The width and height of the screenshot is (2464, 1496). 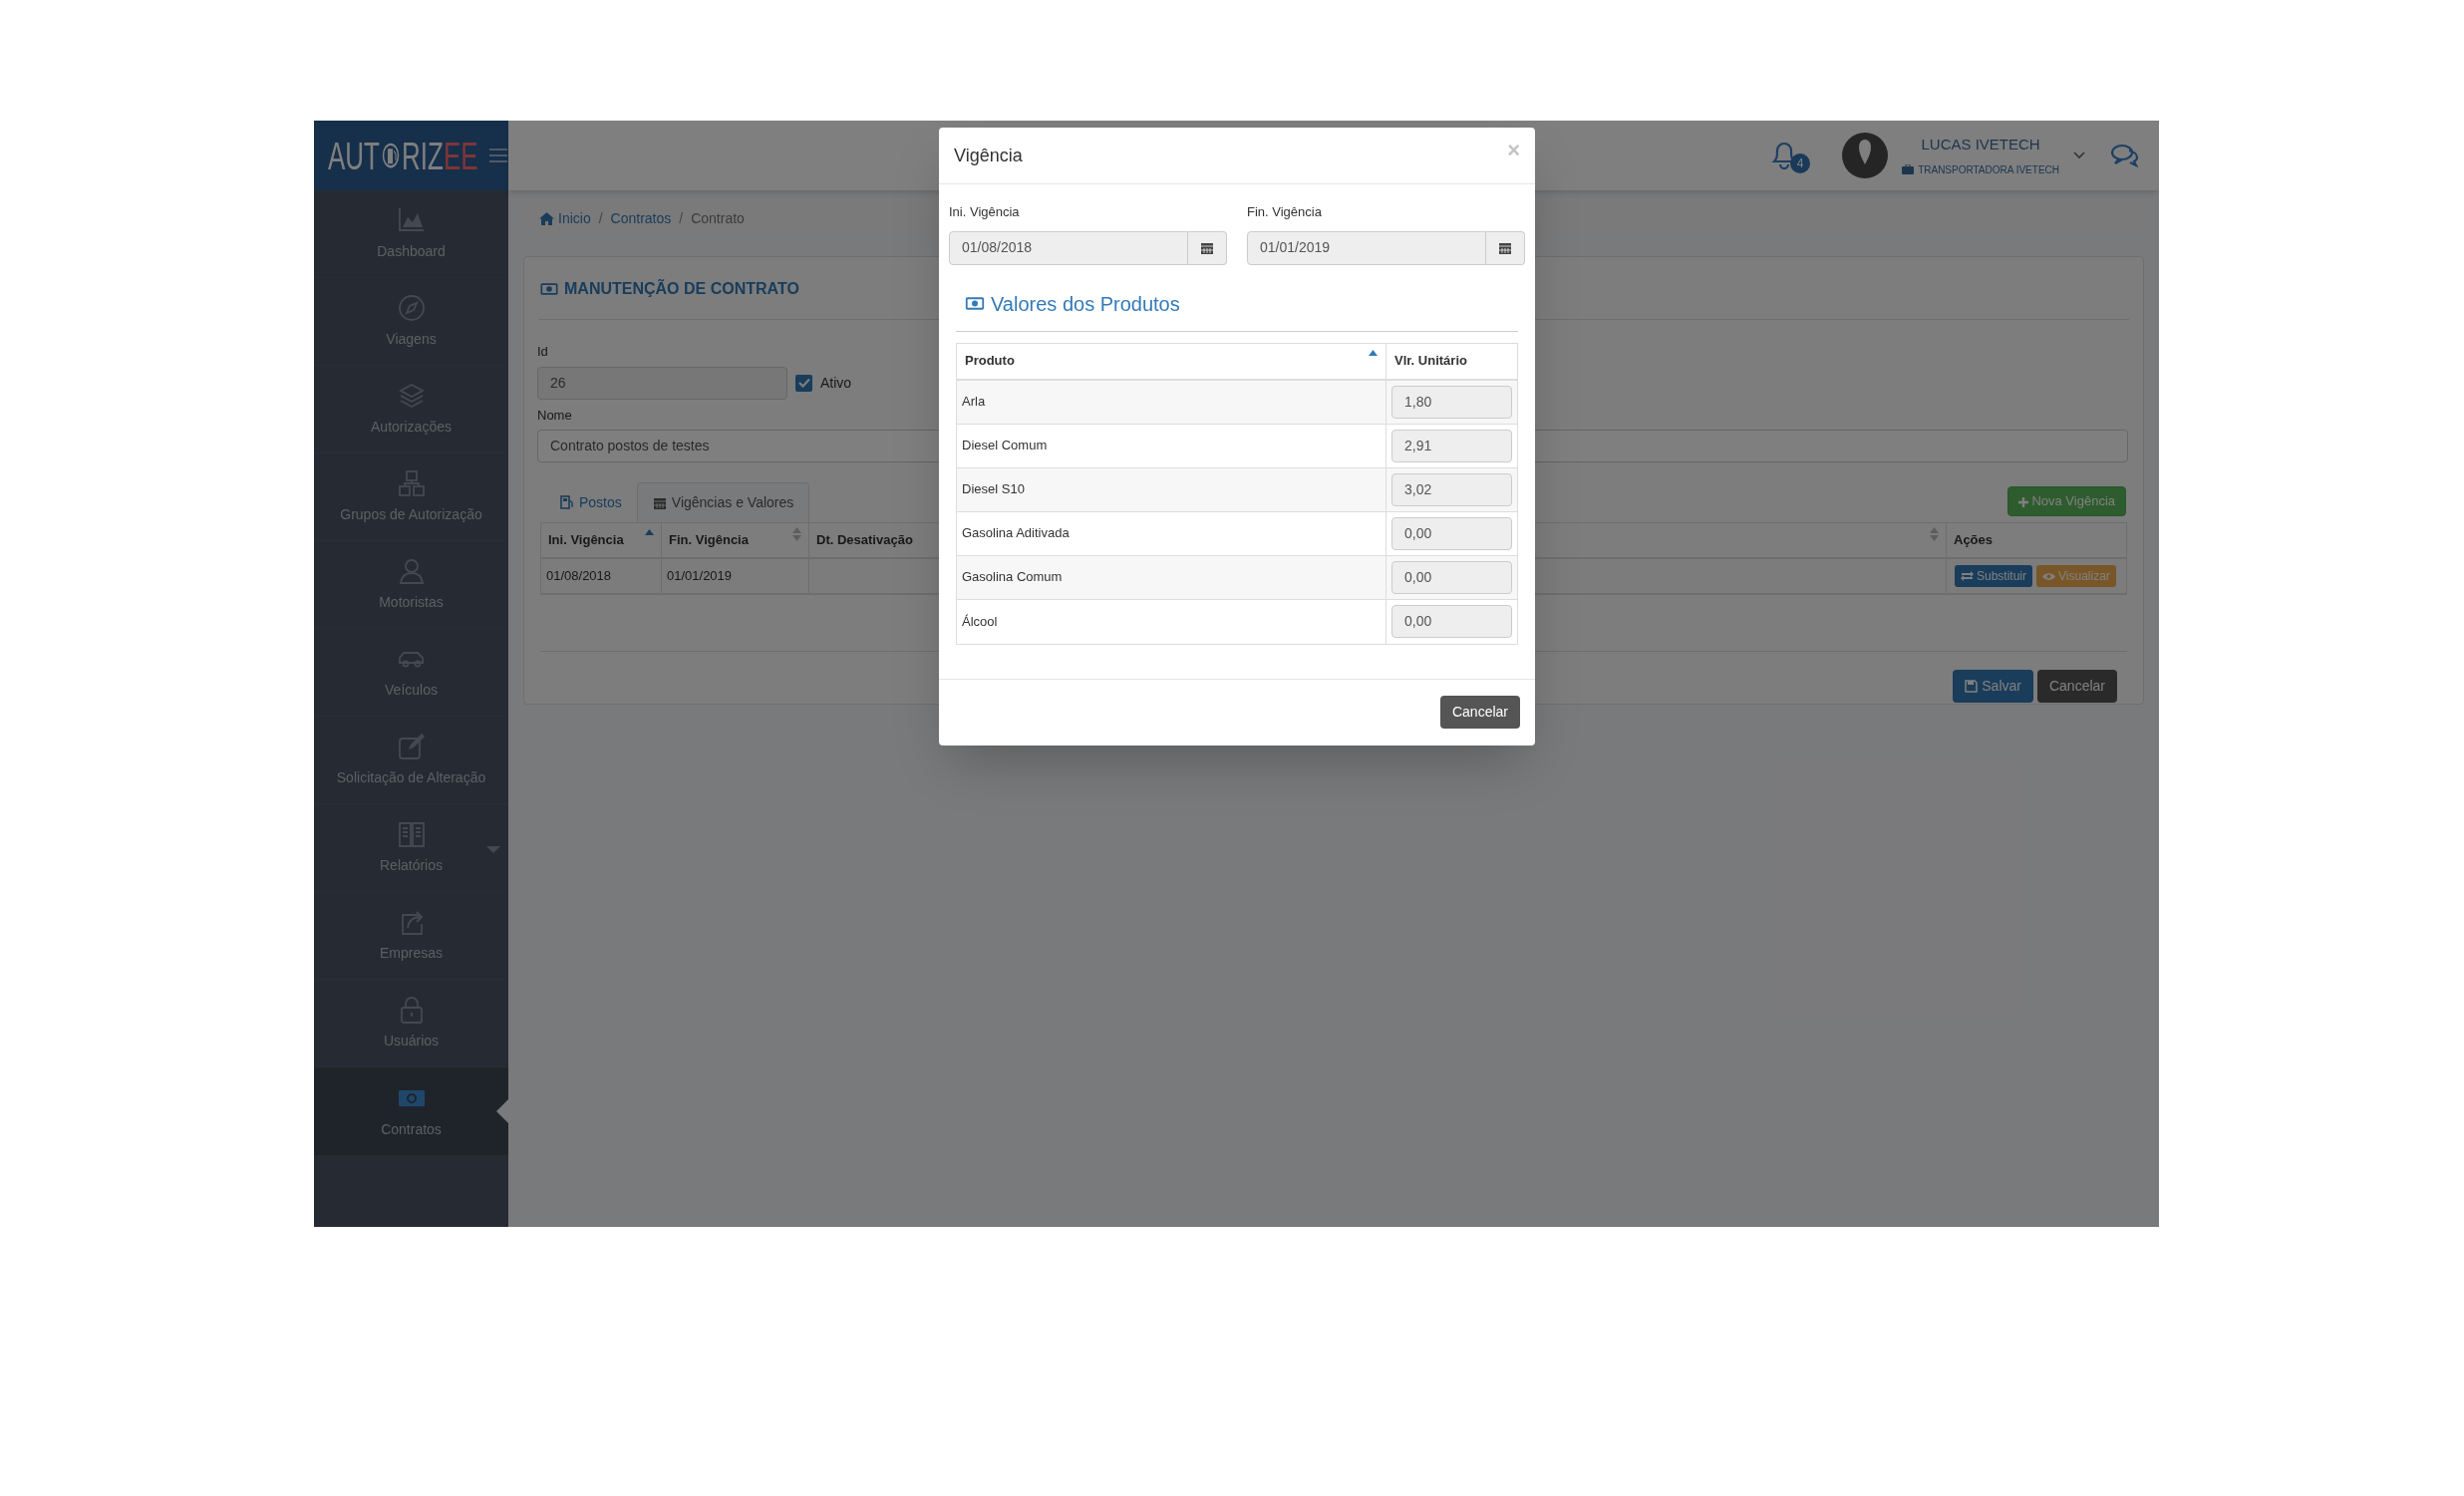 I want to click on field-label: Nome, so click(x=554, y=416).